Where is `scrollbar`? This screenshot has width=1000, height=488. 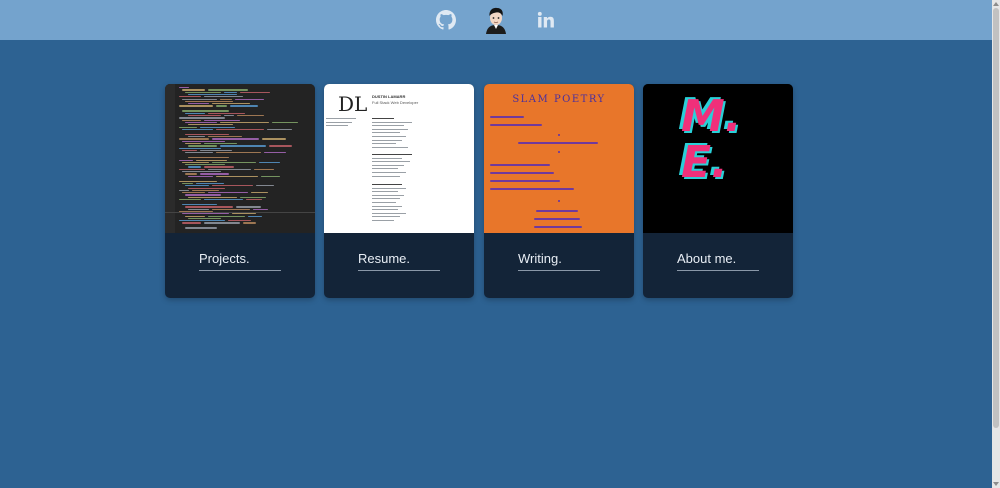 scrollbar is located at coordinates (996, 244).